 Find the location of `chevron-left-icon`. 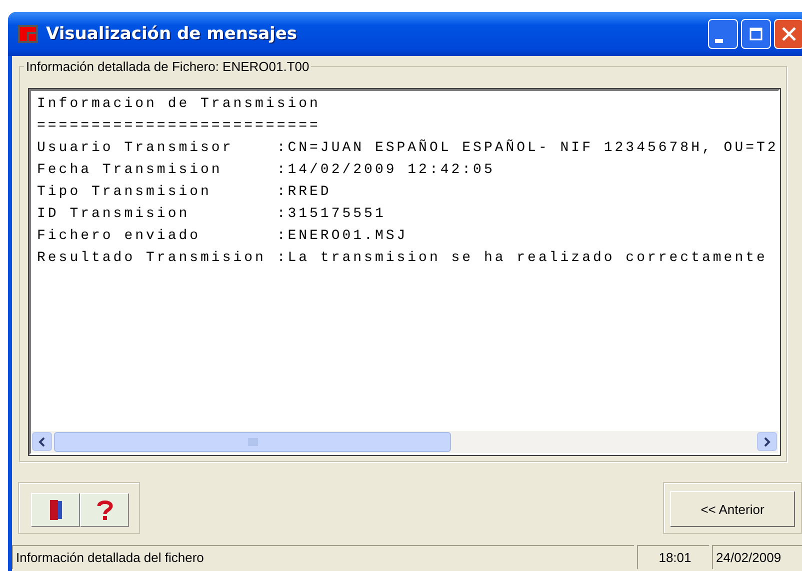

chevron-left-icon is located at coordinates (42, 441).